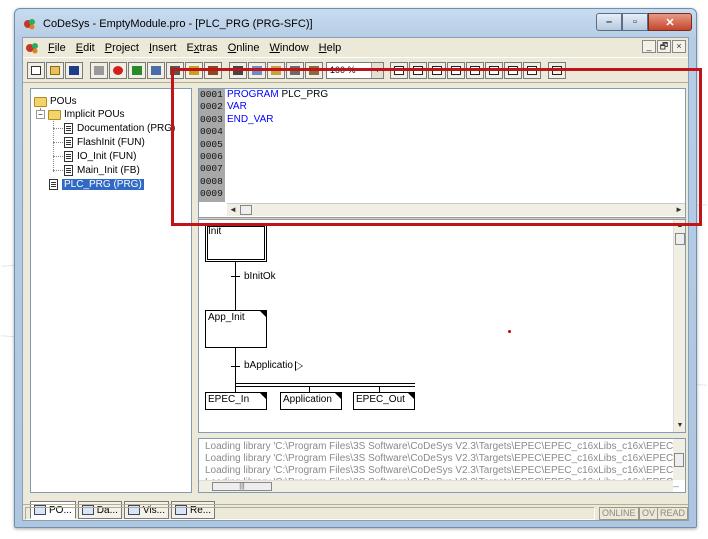 This screenshot has width=708, height=539. Describe the element at coordinates (58, 48) in the screenshot. I see `menu-file: File` at that location.